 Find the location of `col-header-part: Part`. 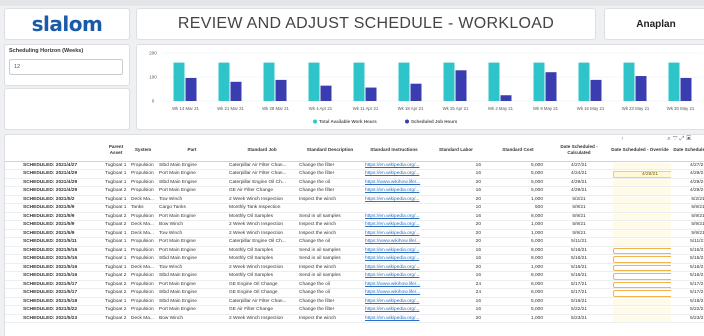

col-header-part: Part is located at coordinates (192, 150).